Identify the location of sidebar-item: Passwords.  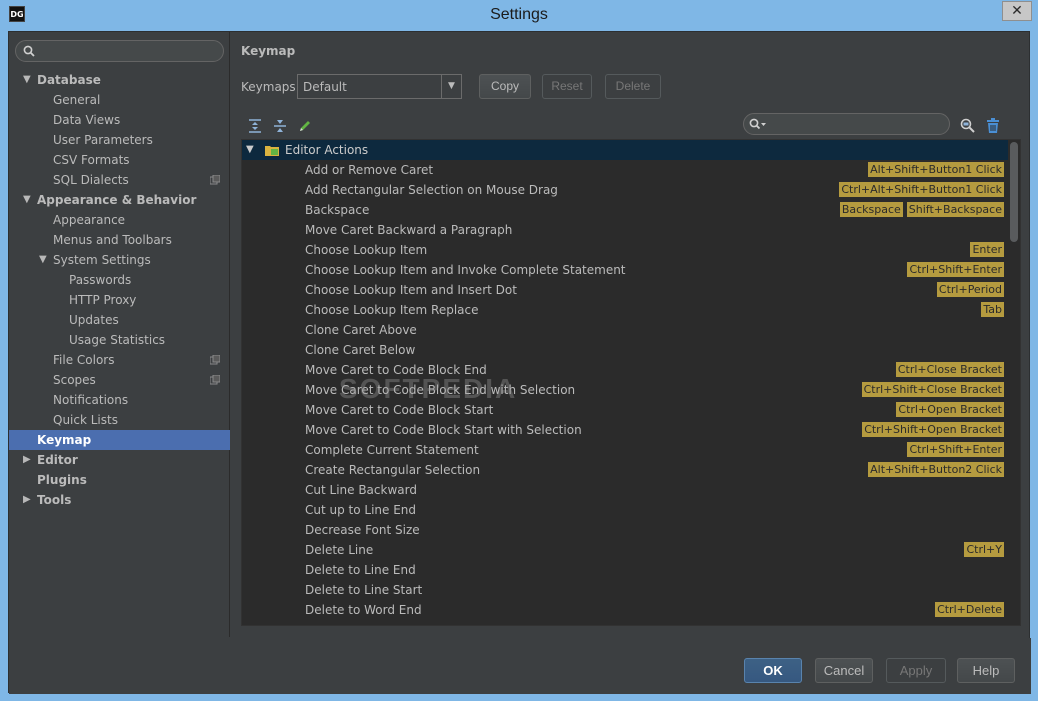
(119, 280).